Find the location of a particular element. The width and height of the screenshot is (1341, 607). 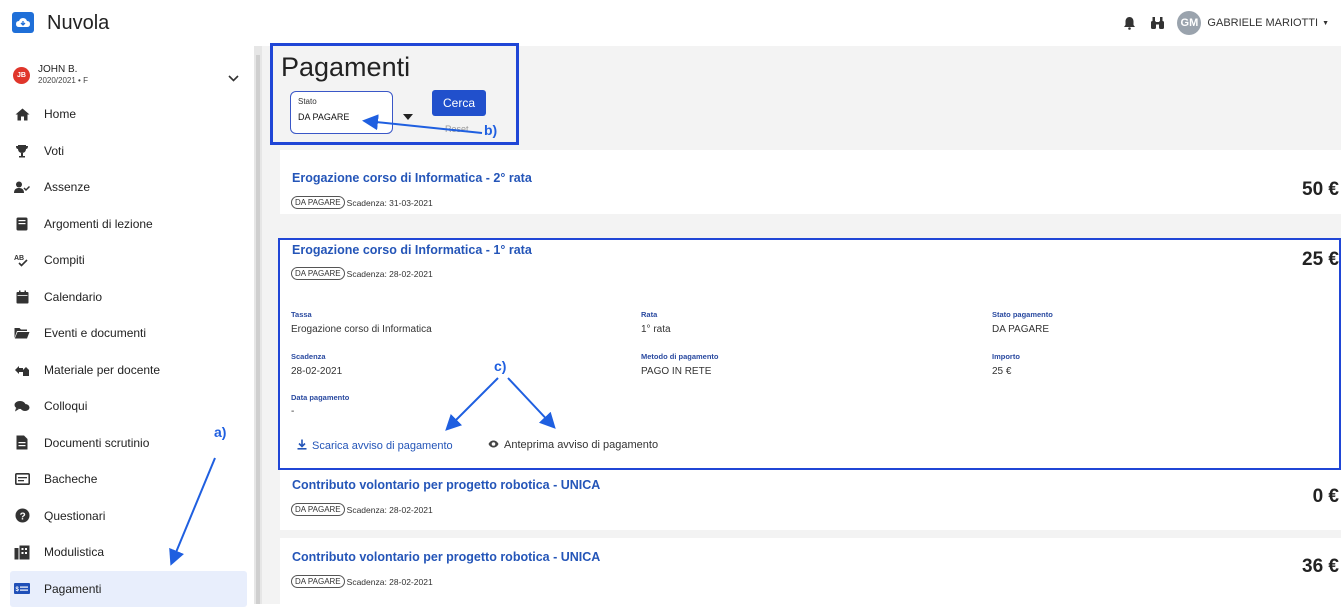

student-name: JOHN B. is located at coordinates (63, 69).